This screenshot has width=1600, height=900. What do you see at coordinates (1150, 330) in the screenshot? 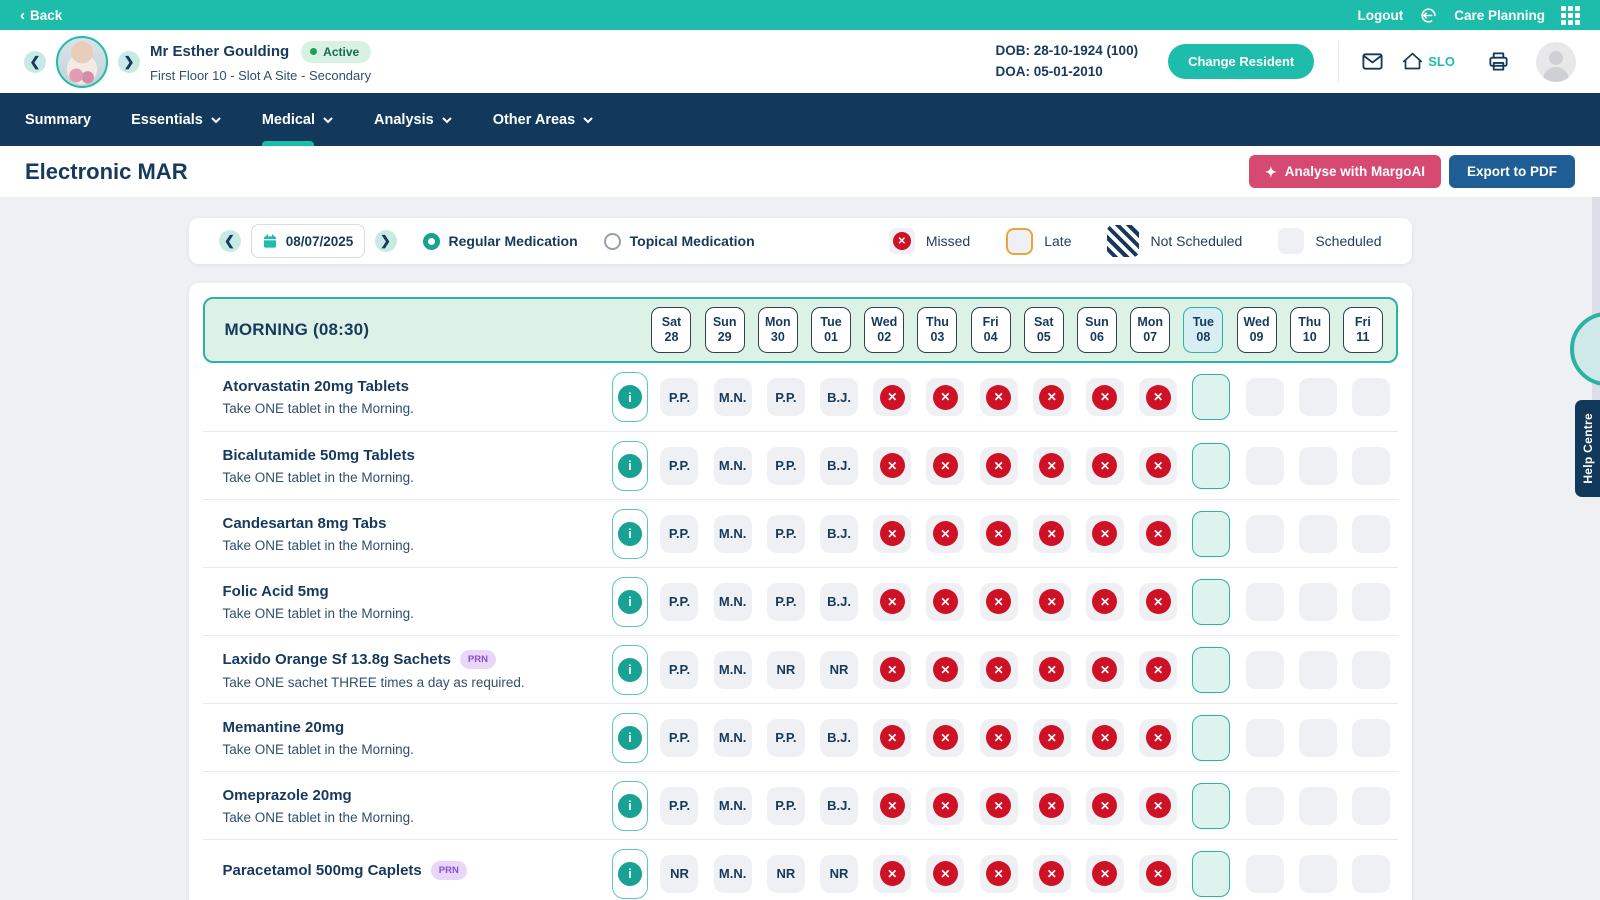
I see `day-chip-mon-07: Mon 07` at bounding box center [1150, 330].